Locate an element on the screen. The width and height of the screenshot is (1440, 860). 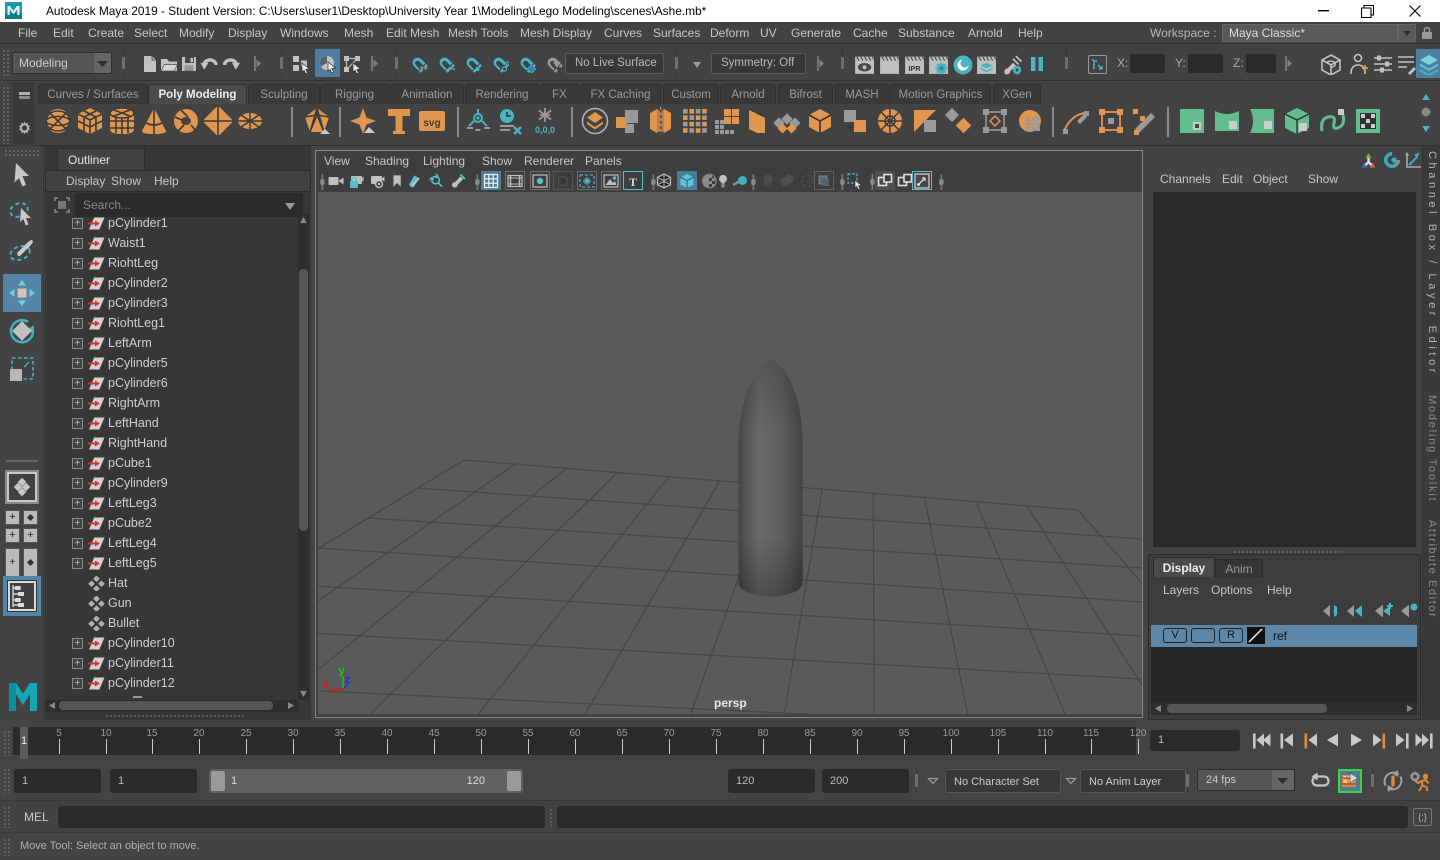
svg-text: 0,0,0 is located at coordinates (545, 130).